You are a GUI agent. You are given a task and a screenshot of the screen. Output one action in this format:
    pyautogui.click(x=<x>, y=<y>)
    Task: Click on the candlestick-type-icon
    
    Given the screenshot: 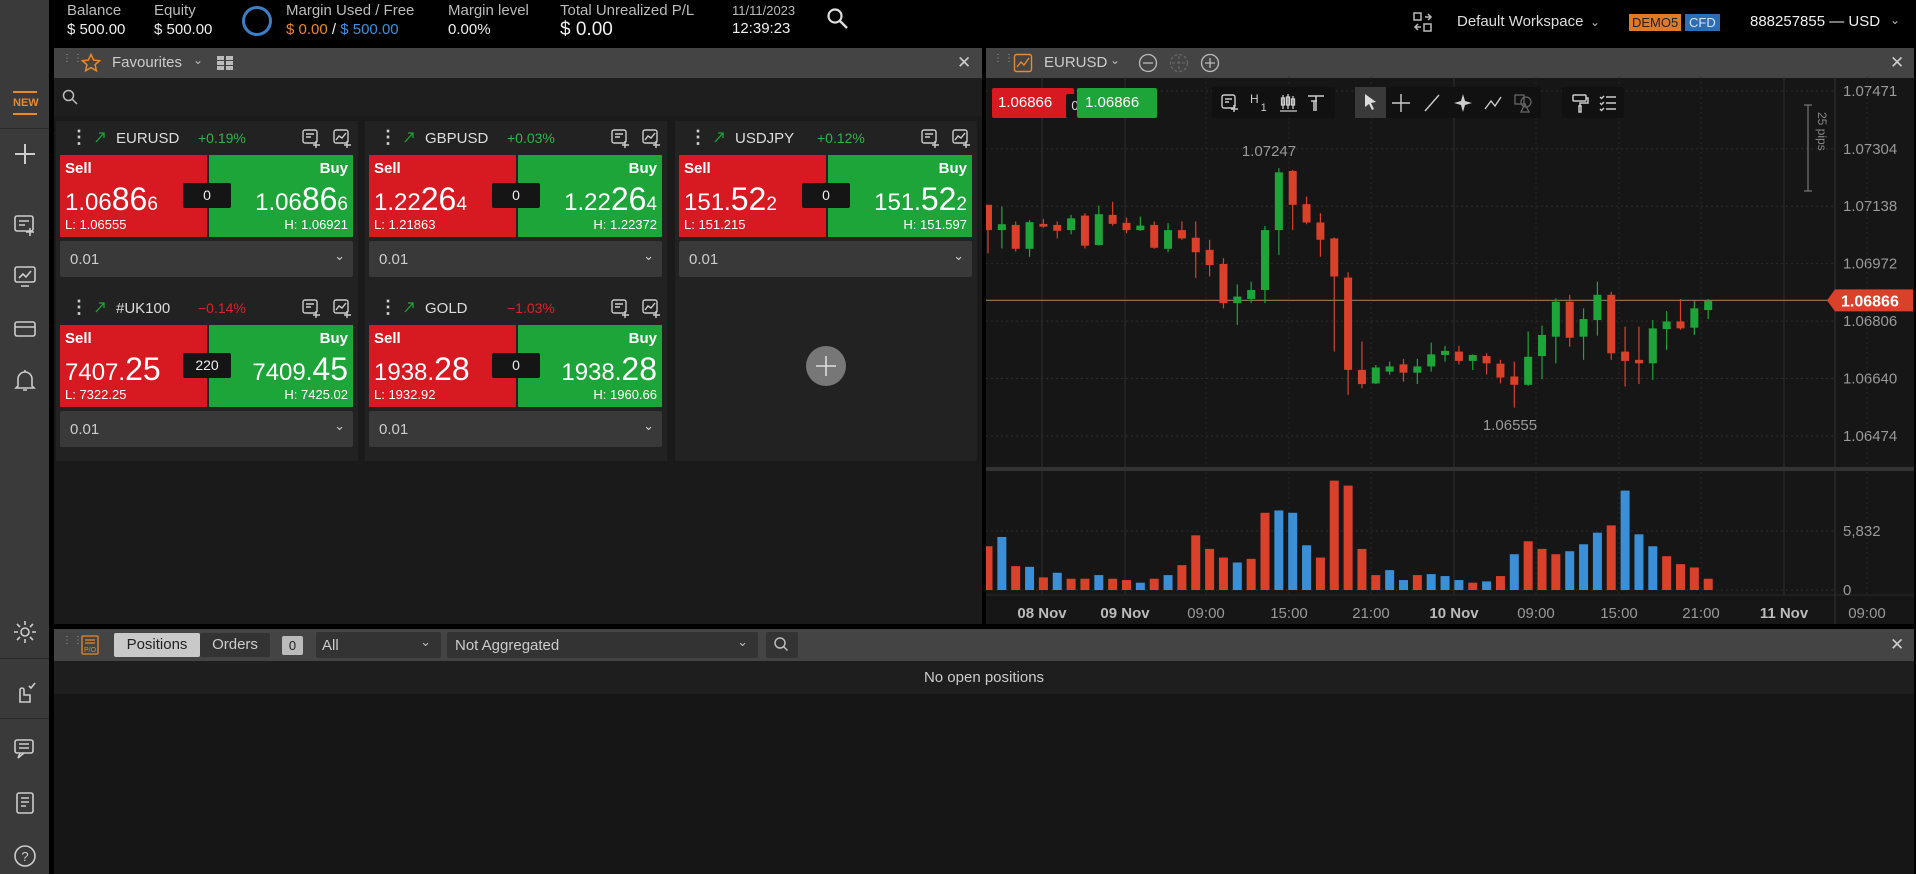 What is the action you would take?
    pyautogui.click(x=1288, y=103)
    